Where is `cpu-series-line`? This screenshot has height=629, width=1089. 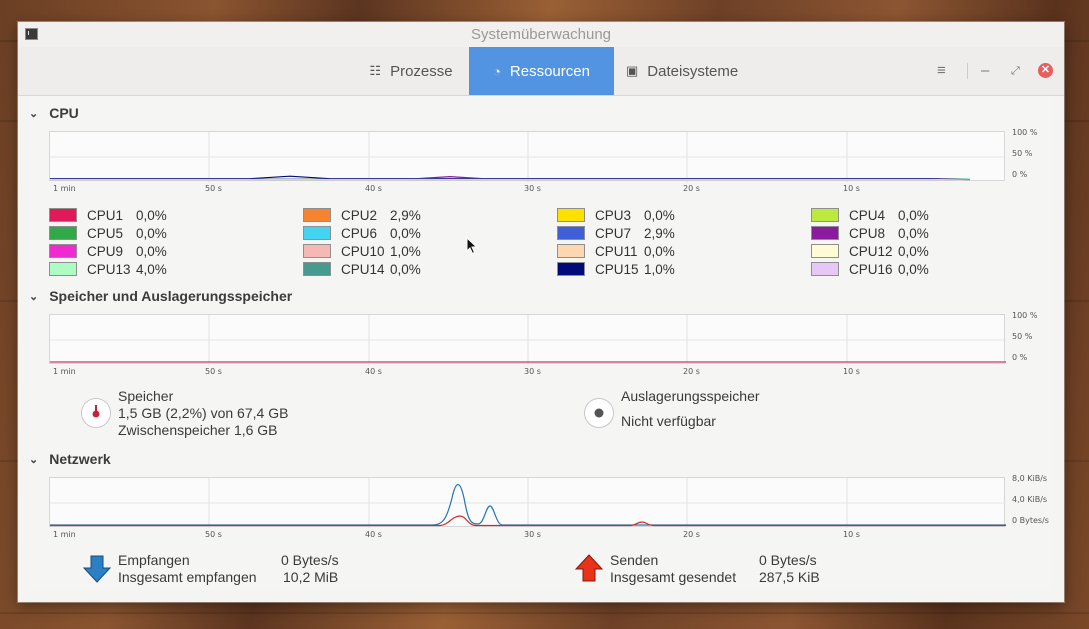 cpu-series-line is located at coordinates (510, 179).